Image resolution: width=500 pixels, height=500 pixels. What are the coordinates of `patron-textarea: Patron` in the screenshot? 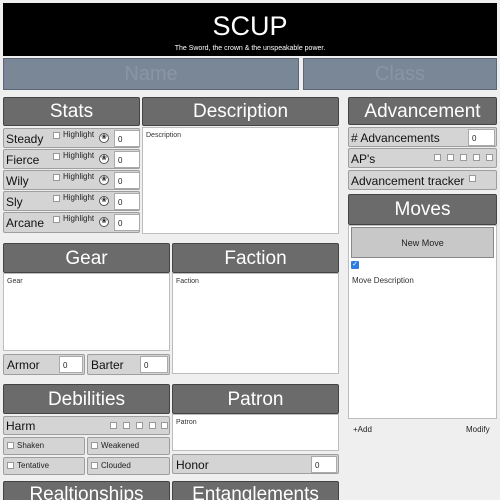 It's located at (255, 432).